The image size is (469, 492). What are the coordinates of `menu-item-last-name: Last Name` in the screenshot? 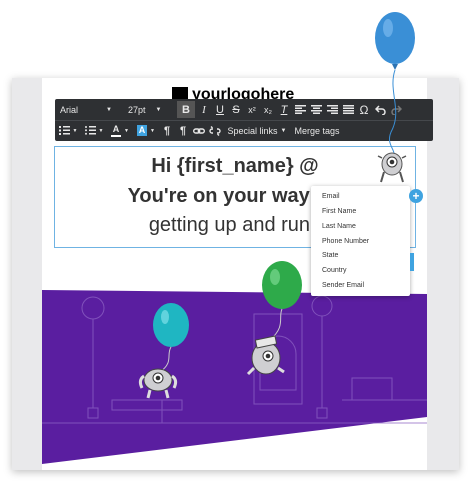 It's located at (339, 227).